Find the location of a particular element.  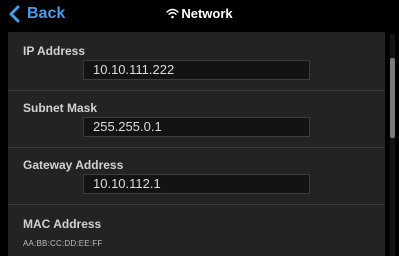

page-title-container: Network is located at coordinates (199, 13).